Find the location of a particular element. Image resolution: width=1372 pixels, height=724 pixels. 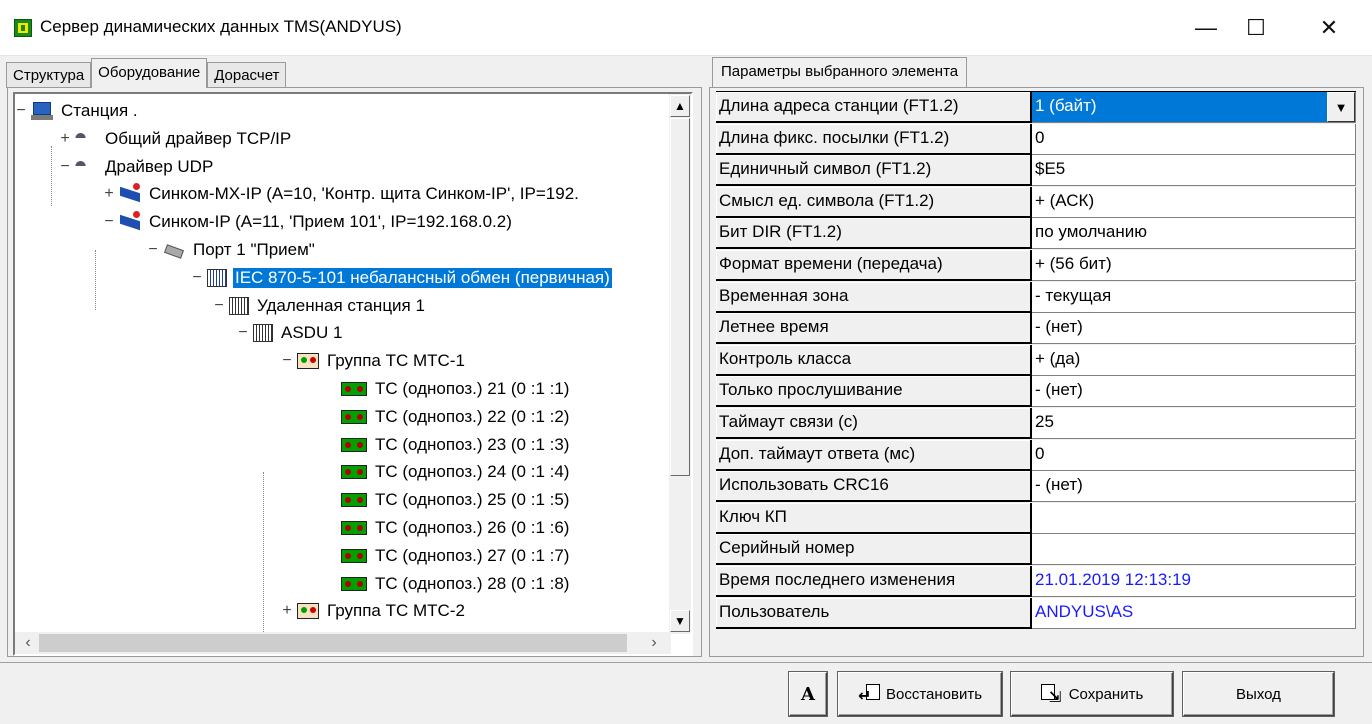

tree-node: − Драйвер UDP is located at coordinates (137, 167).